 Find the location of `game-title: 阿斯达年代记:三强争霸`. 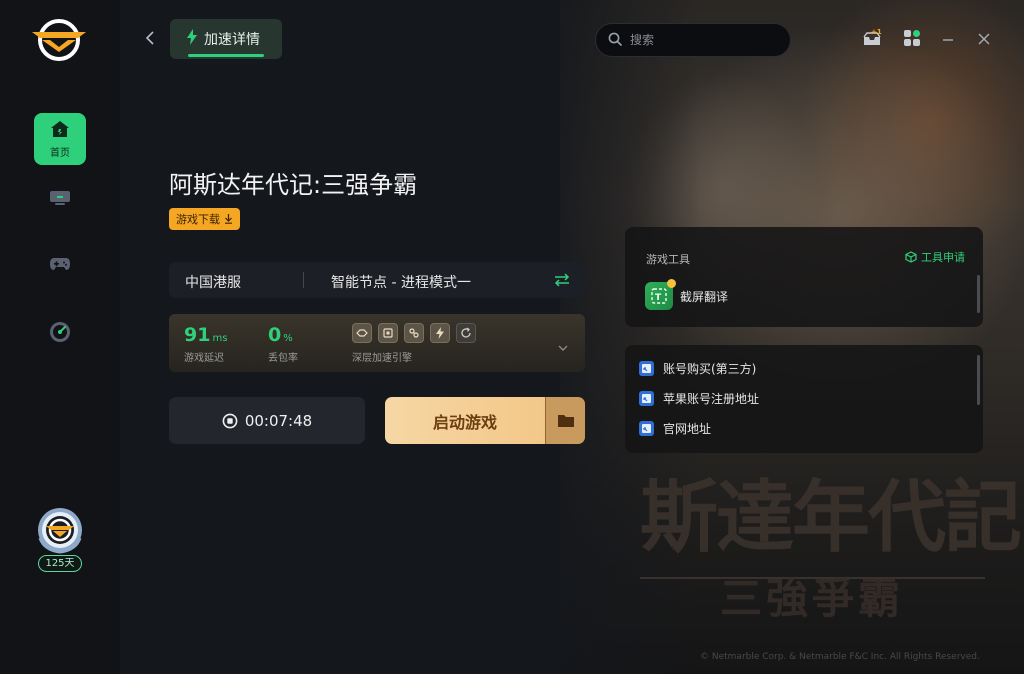

game-title: 阿斯达年代记:三强争霸 is located at coordinates (293, 185).